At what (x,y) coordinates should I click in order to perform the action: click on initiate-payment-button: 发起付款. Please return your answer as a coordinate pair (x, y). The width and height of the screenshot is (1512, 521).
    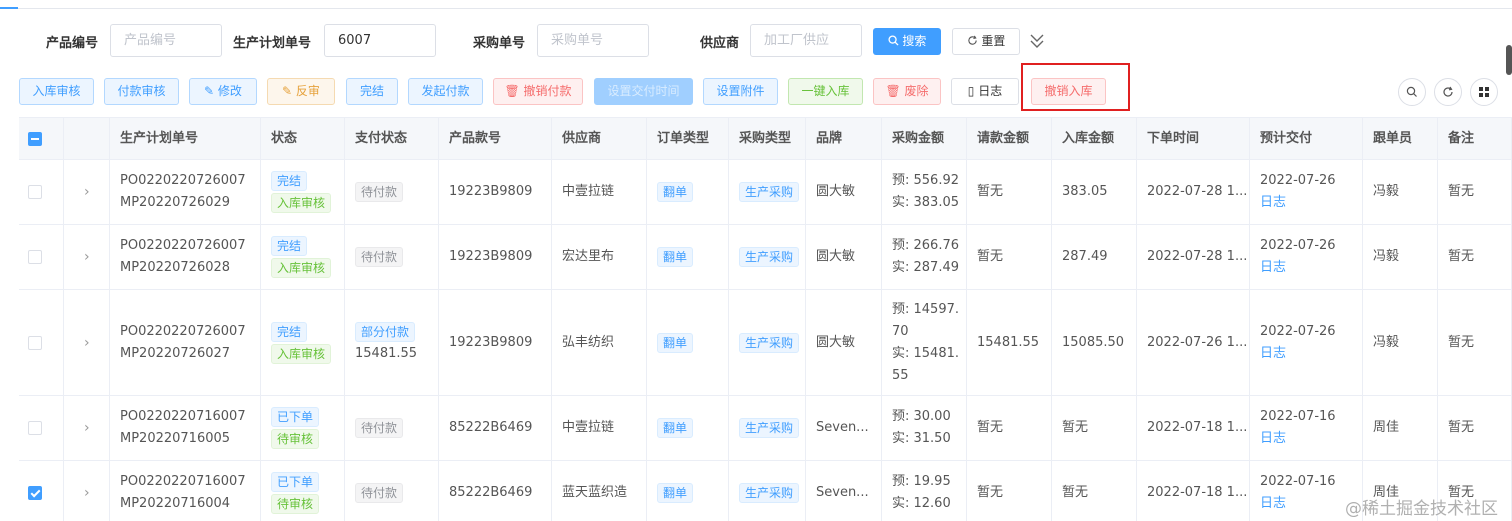
    Looking at the image, I should click on (445, 91).